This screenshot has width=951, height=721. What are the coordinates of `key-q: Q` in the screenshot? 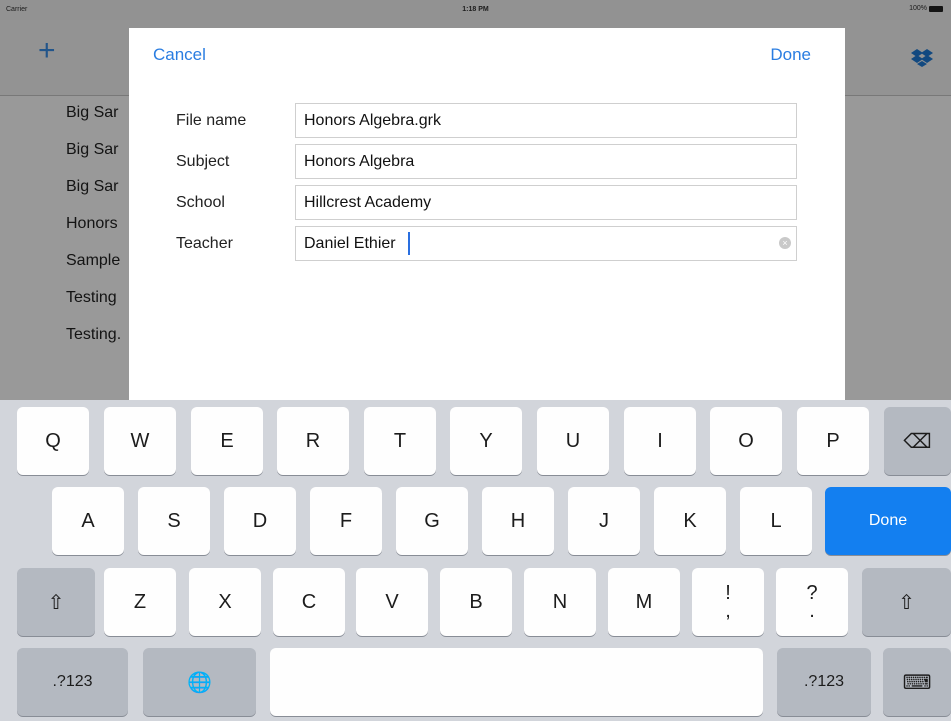 It's located at (53, 441).